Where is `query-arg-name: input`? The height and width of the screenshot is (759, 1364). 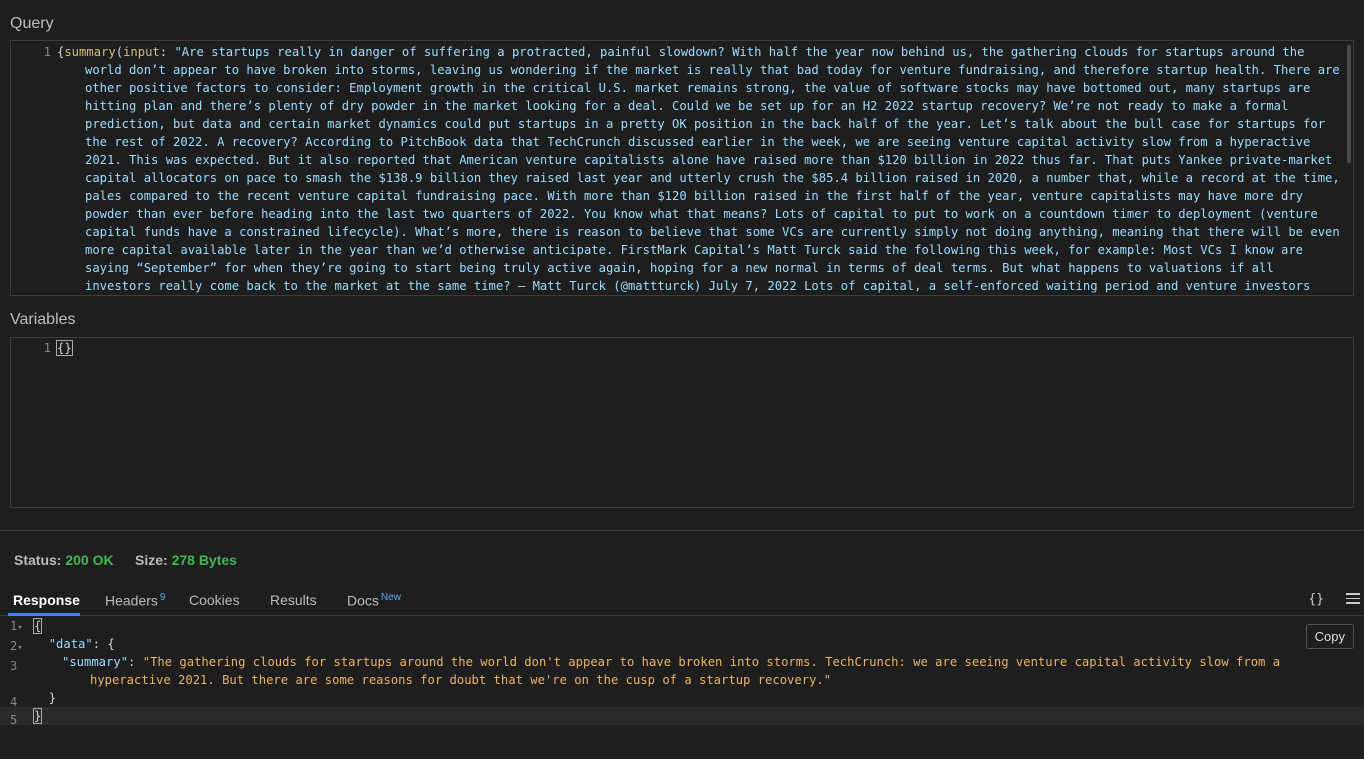
query-arg-name: input is located at coordinates (141, 52).